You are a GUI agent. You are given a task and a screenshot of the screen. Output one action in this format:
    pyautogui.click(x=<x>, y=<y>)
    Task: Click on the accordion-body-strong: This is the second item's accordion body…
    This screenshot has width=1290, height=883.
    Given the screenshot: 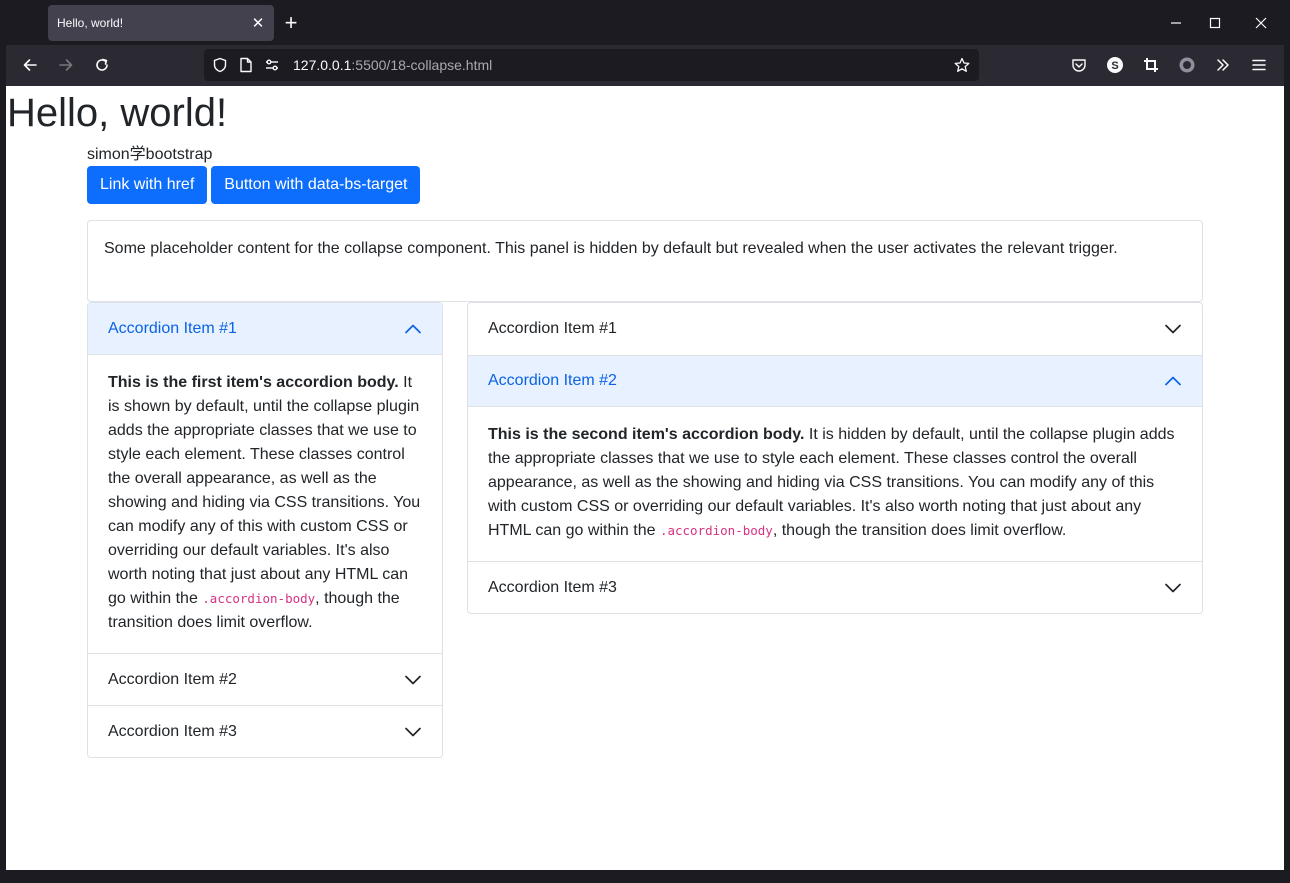 What is the action you would take?
    pyautogui.click(x=646, y=434)
    